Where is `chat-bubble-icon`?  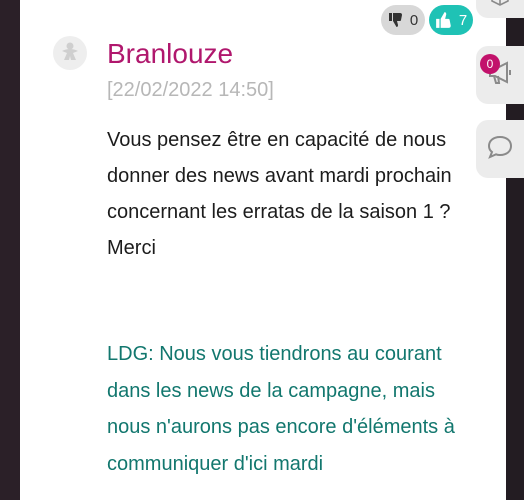 chat-bubble-icon is located at coordinates (500, 149).